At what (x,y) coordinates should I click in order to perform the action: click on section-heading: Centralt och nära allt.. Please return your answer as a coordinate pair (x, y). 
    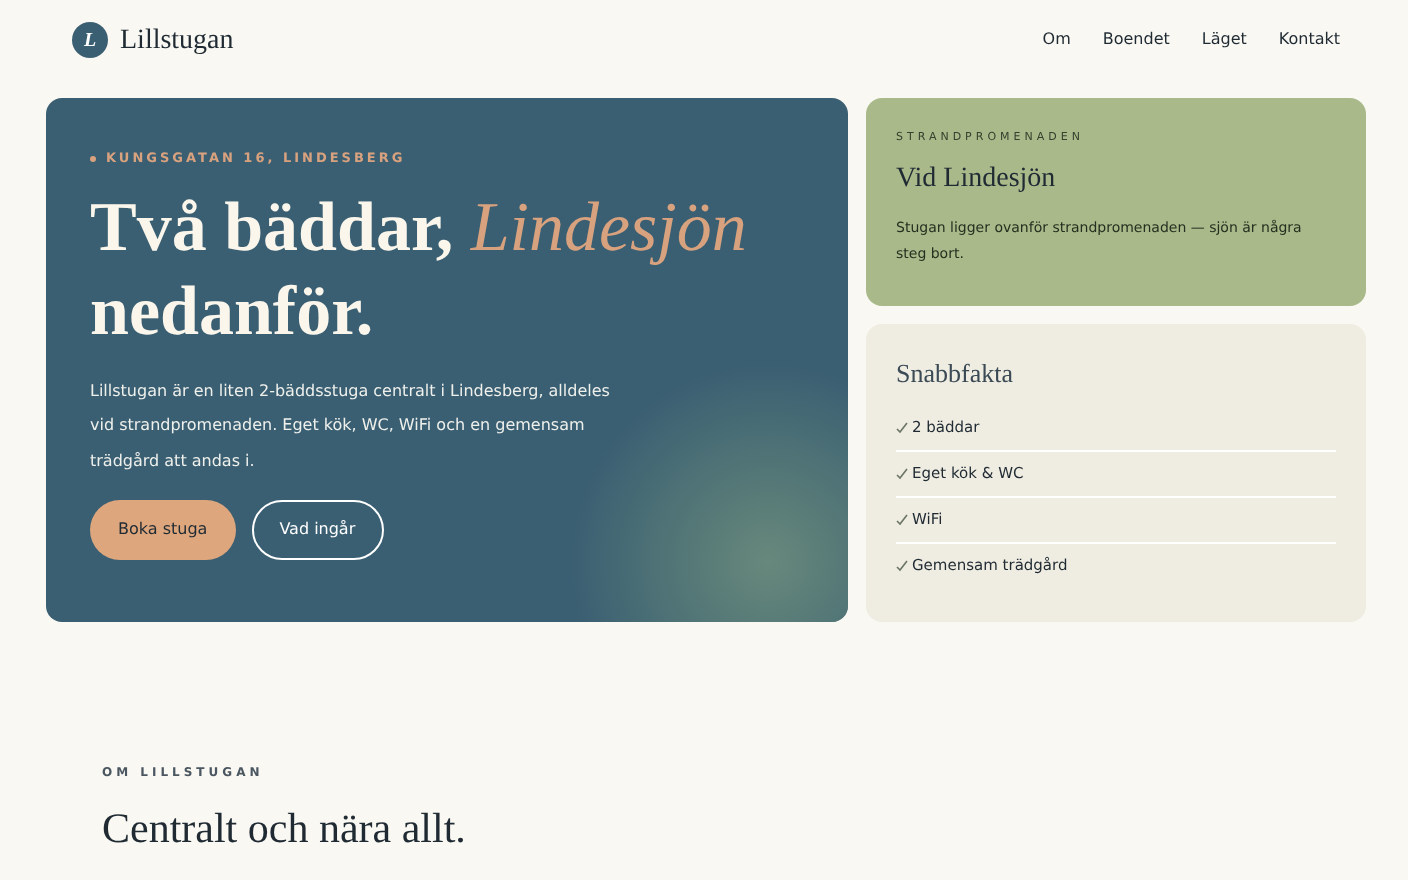
    Looking at the image, I should click on (285, 829).